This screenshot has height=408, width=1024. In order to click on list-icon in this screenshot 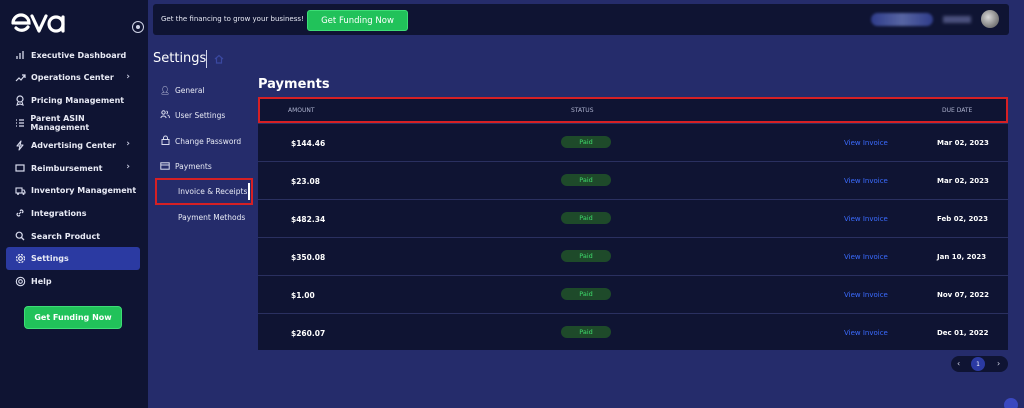, I will do `click(19, 123)`.